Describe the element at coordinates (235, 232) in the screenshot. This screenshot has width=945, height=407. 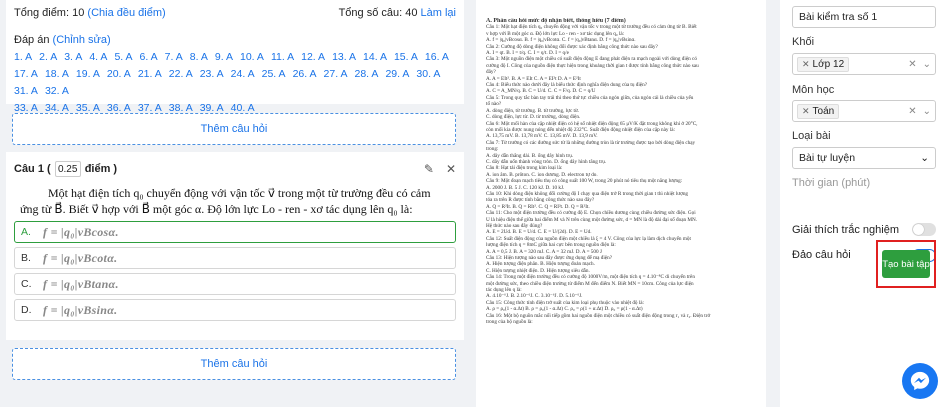
I see `answer-option-a: A. f = |q₀|vBcosα.` at that location.